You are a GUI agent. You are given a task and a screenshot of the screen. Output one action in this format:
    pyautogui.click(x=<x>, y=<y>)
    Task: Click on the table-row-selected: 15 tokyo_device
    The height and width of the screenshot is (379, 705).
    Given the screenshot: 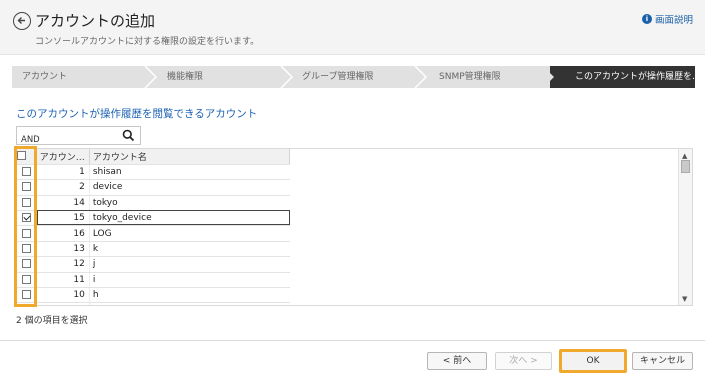 What is the action you would take?
    pyautogui.click(x=153, y=218)
    